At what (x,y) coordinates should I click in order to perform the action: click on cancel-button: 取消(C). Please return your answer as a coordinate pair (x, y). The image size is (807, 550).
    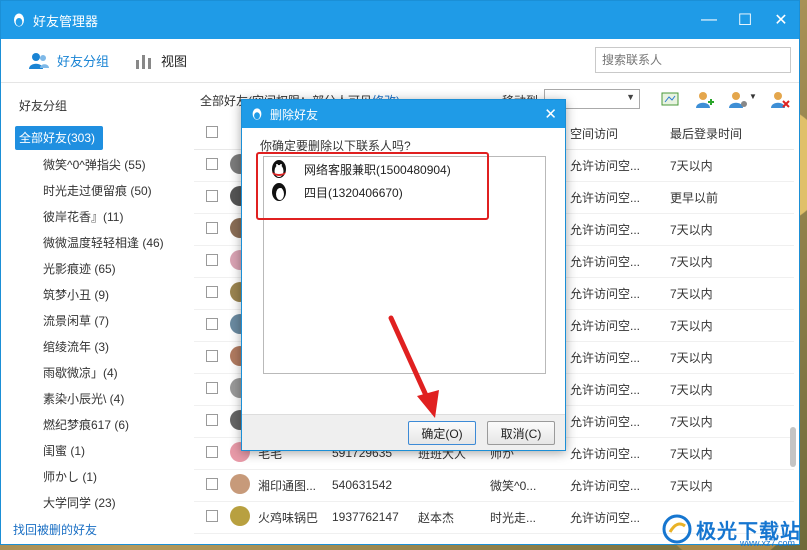
    Looking at the image, I should click on (521, 433).